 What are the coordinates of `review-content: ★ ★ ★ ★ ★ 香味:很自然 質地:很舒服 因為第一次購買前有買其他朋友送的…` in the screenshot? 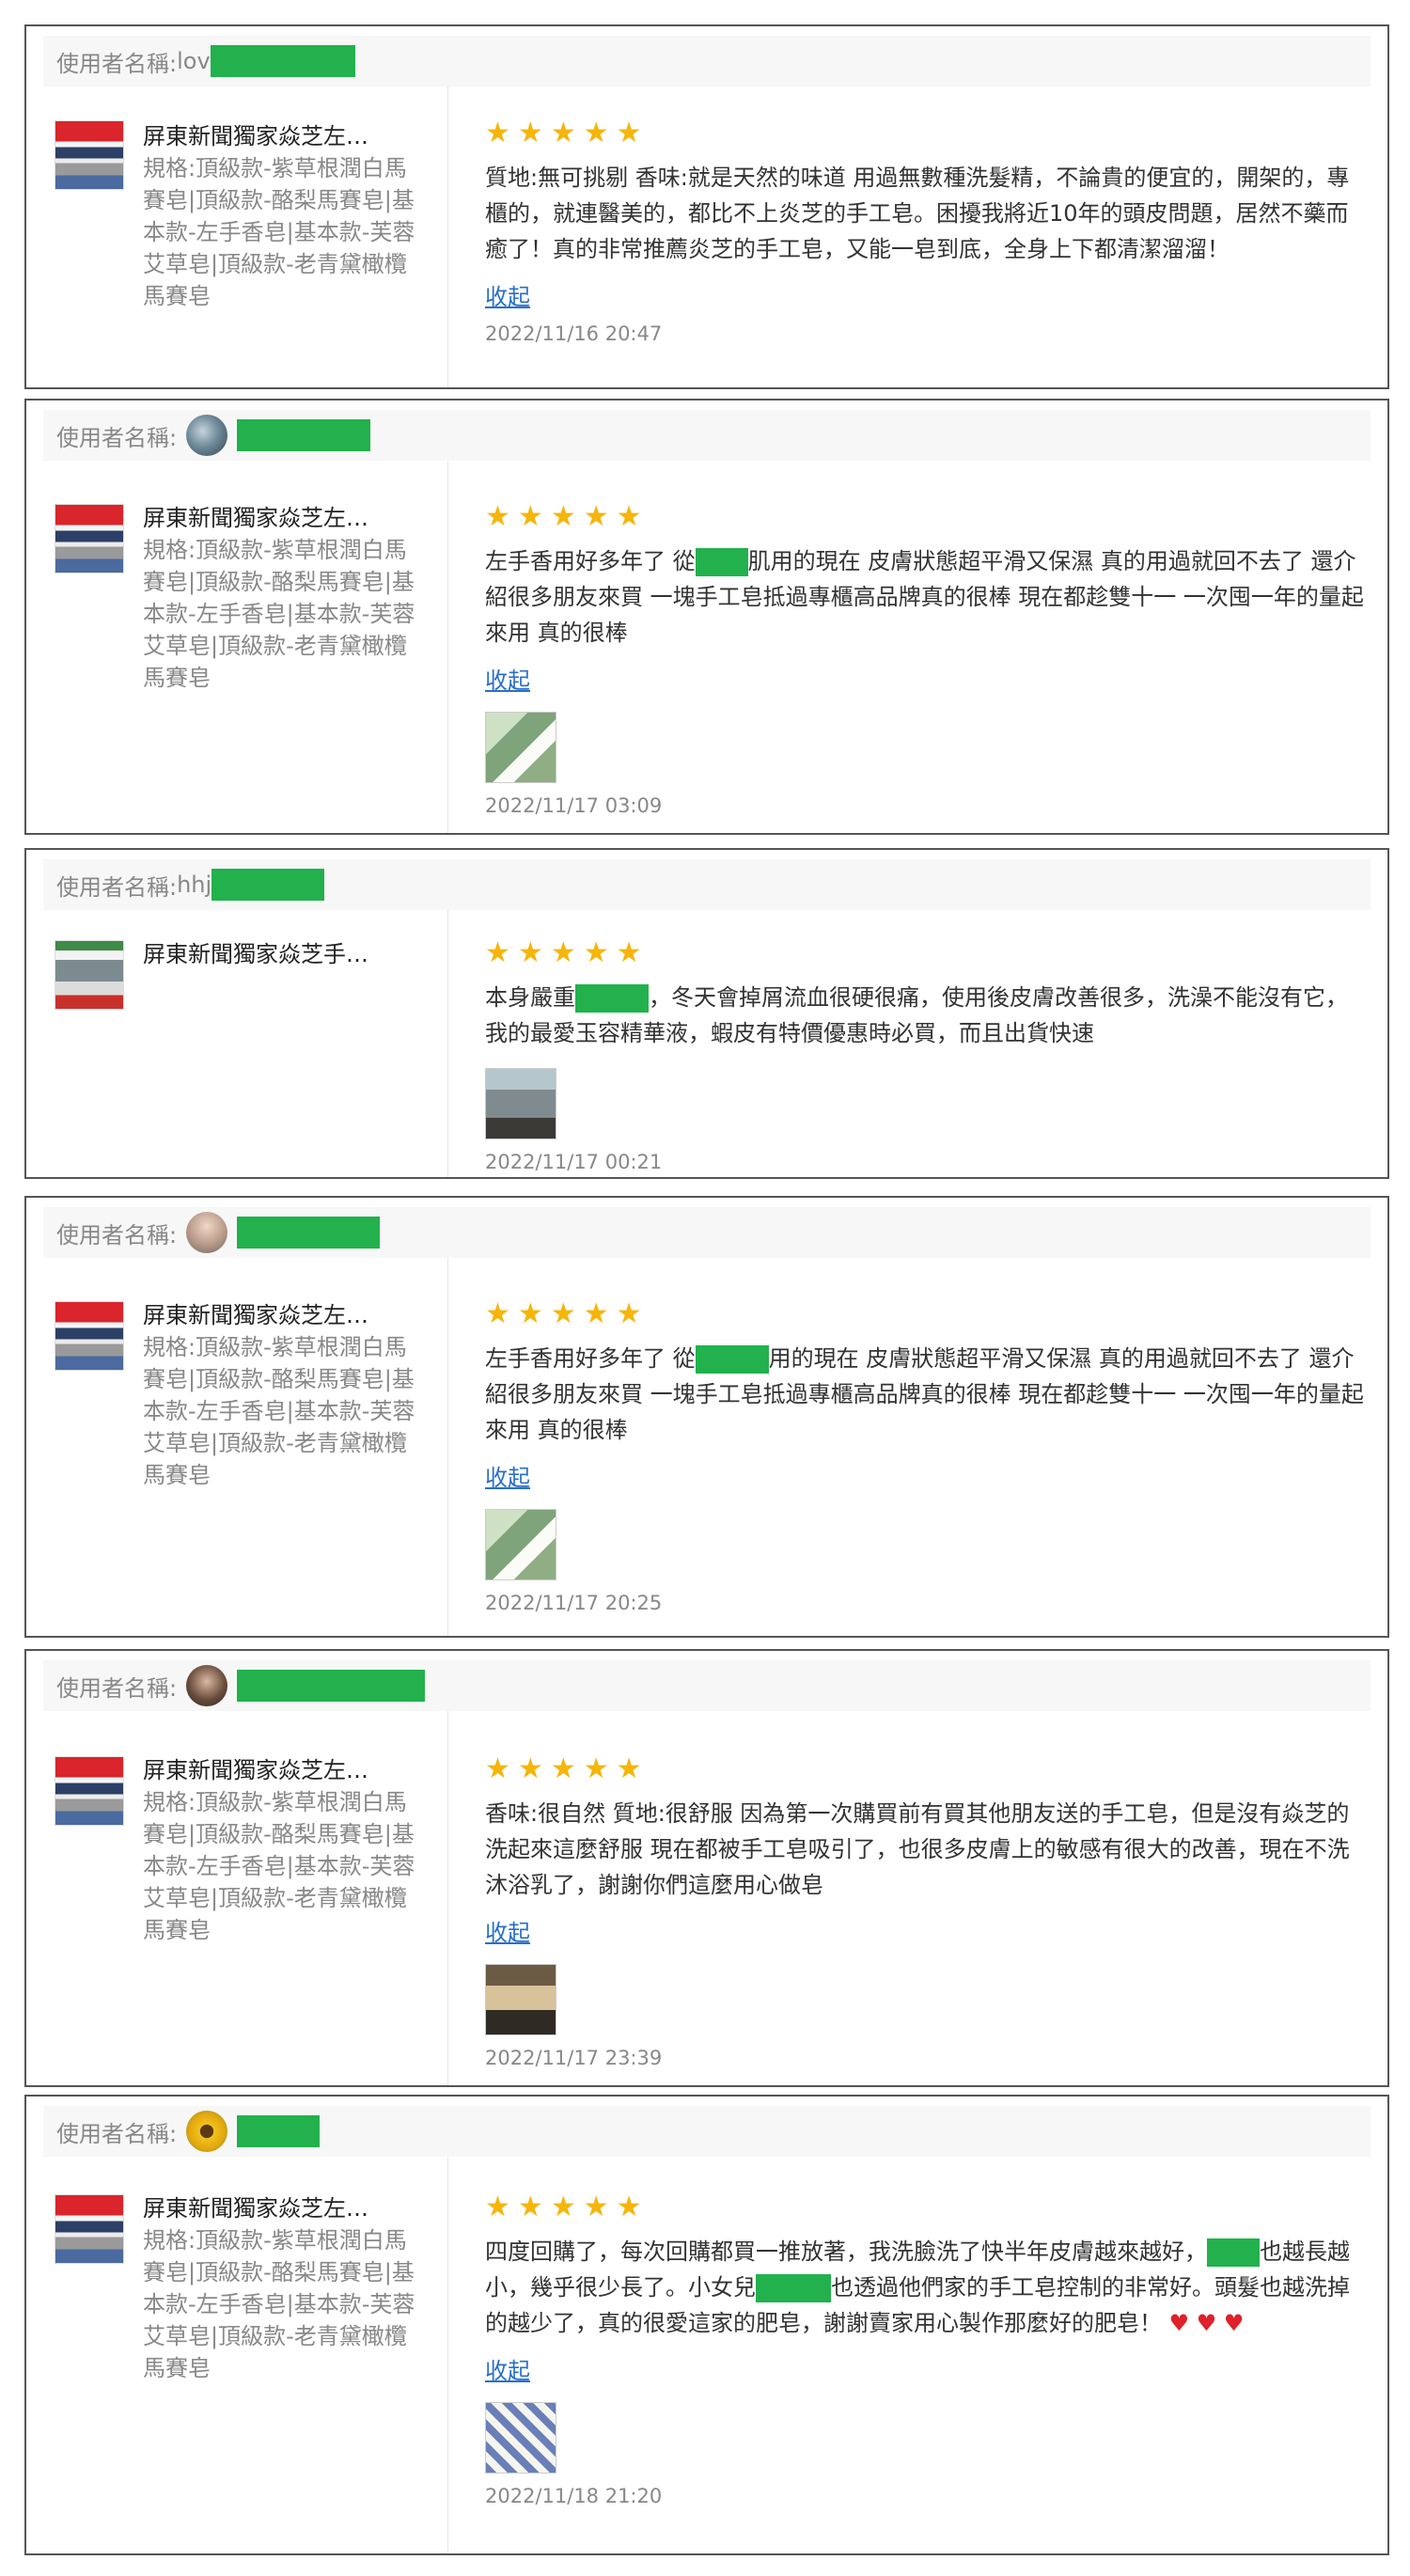 It's located at (927, 1911).